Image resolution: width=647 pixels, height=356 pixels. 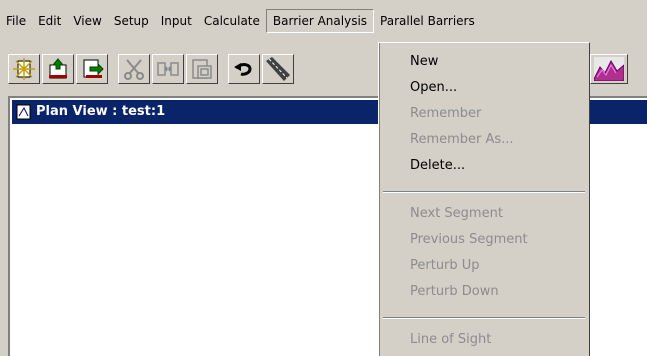 What do you see at coordinates (87, 21) in the screenshot?
I see `menu-view: View` at bounding box center [87, 21].